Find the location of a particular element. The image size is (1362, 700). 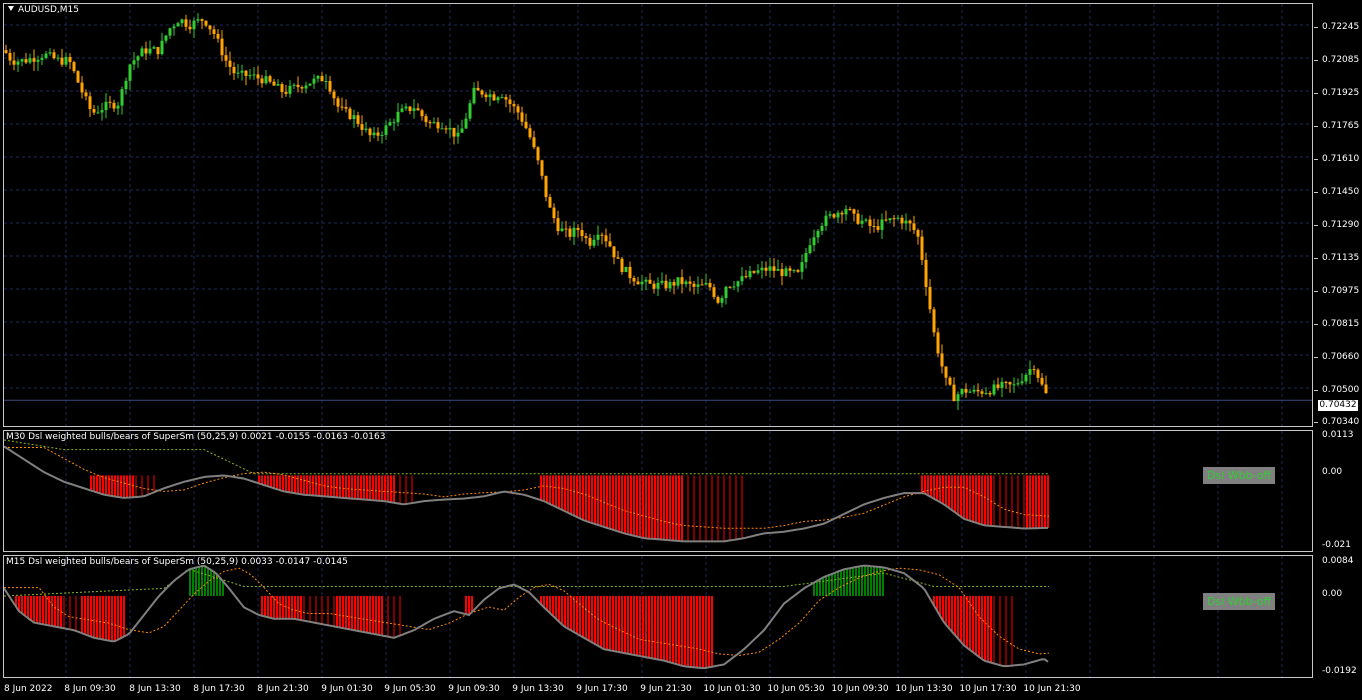

level-label: 0.00 is located at coordinates (1332, 594).